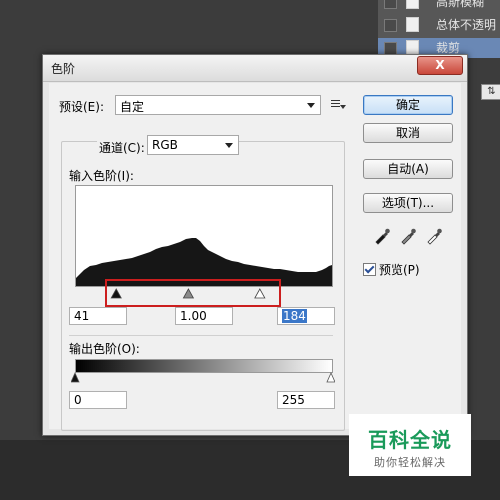 Image resolution: width=500 pixels, height=500 pixels. I want to click on layer-name: 高斯模糊, so click(460, 4).